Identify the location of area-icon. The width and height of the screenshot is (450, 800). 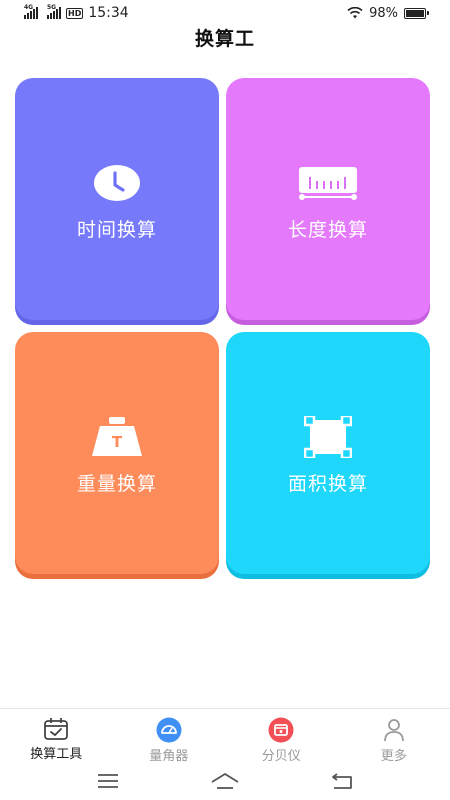
(328, 437).